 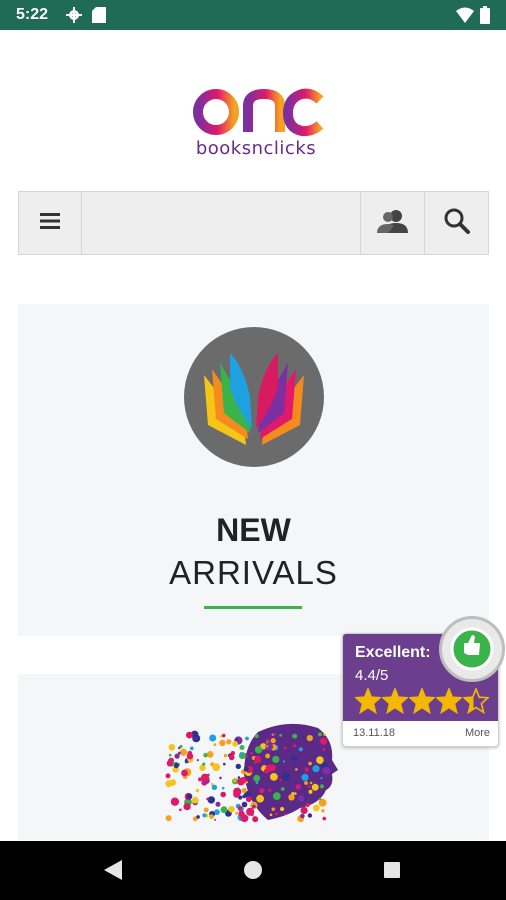 I want to click on wifi-icon, so click(x=465, y=17).